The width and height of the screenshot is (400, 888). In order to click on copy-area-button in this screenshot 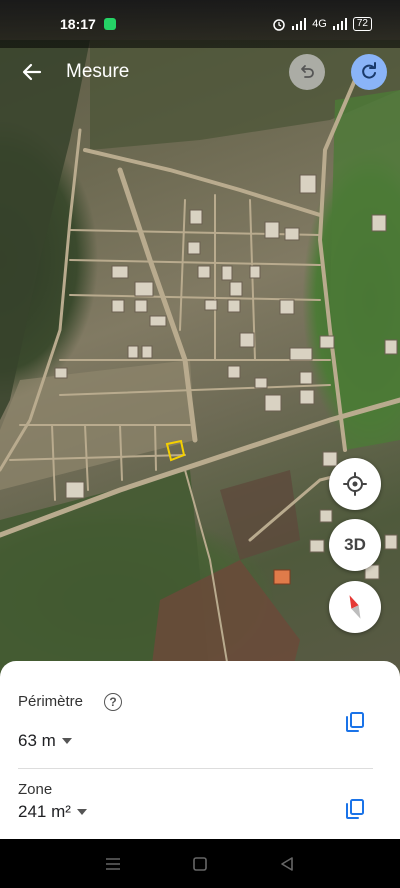, I will do `click(355, 809)`.